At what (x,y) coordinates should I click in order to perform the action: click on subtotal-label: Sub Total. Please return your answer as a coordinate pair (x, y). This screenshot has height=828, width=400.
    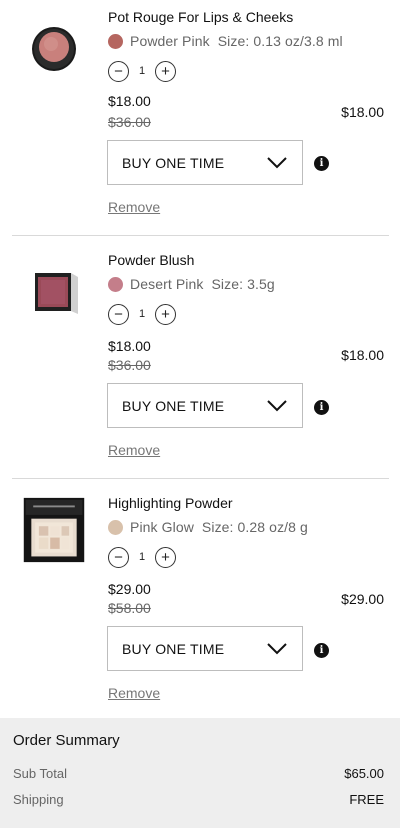
    Looking at the image, I should click on (40, 773).